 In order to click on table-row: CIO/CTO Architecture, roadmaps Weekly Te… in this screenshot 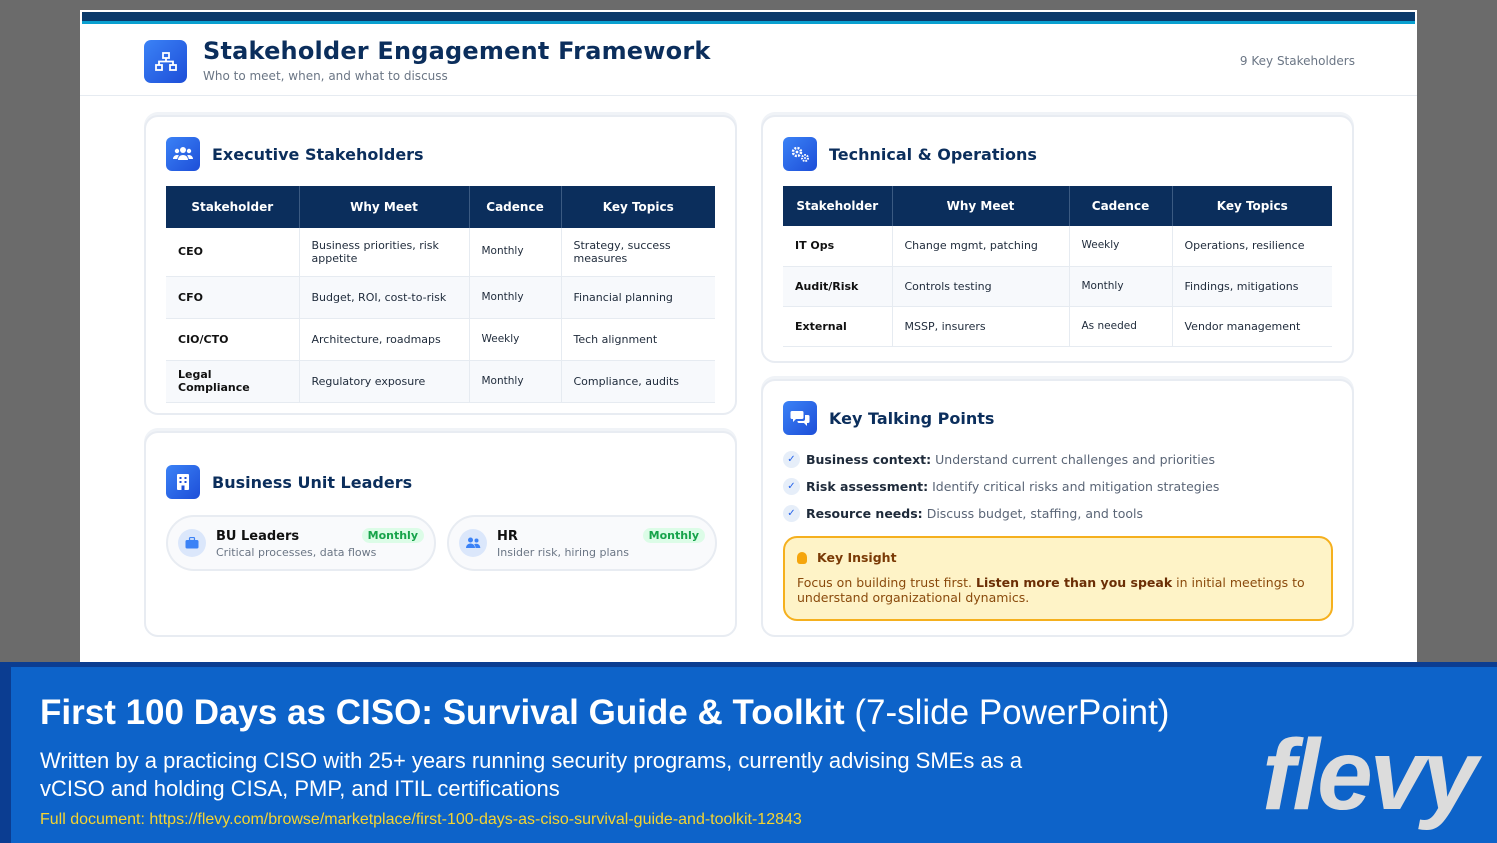, I will do `click(440, 339)`.